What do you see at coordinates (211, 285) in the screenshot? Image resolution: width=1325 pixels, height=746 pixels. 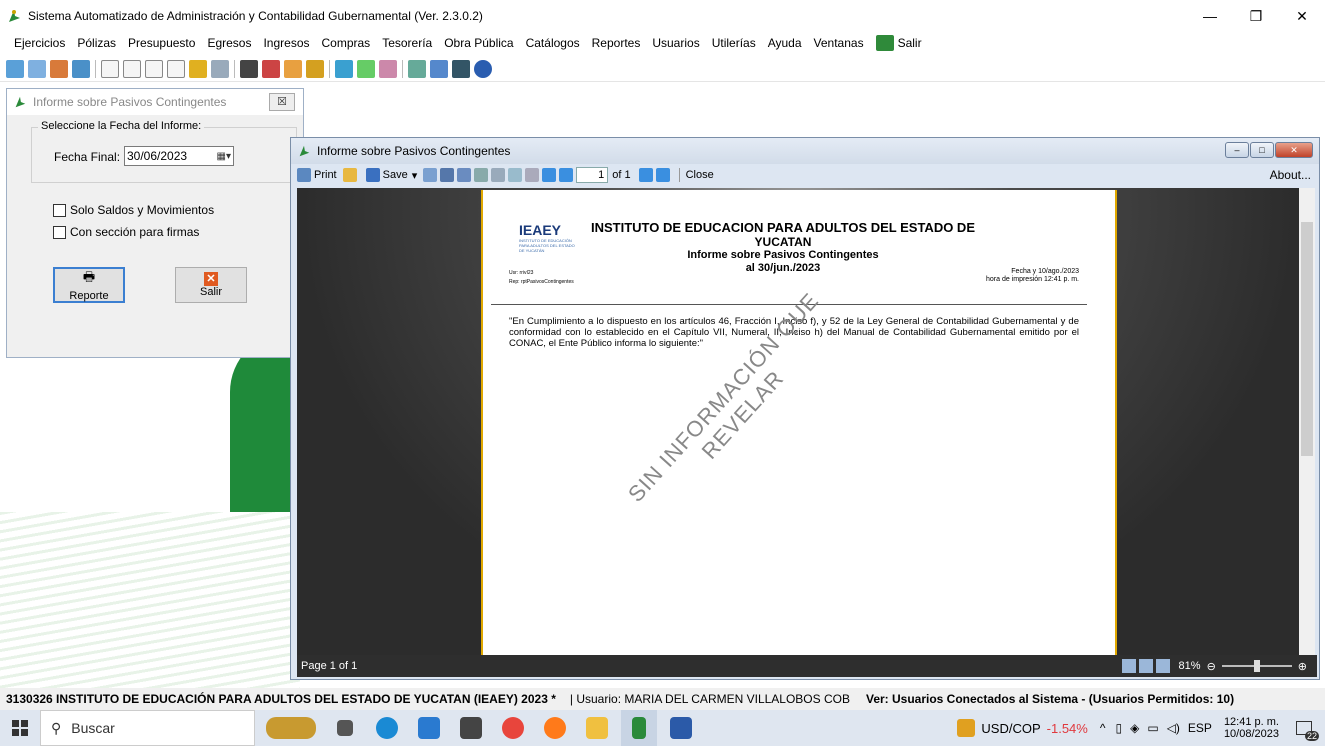 I see `salir-button: ✕ Salir` at bounding box center [211, 285].